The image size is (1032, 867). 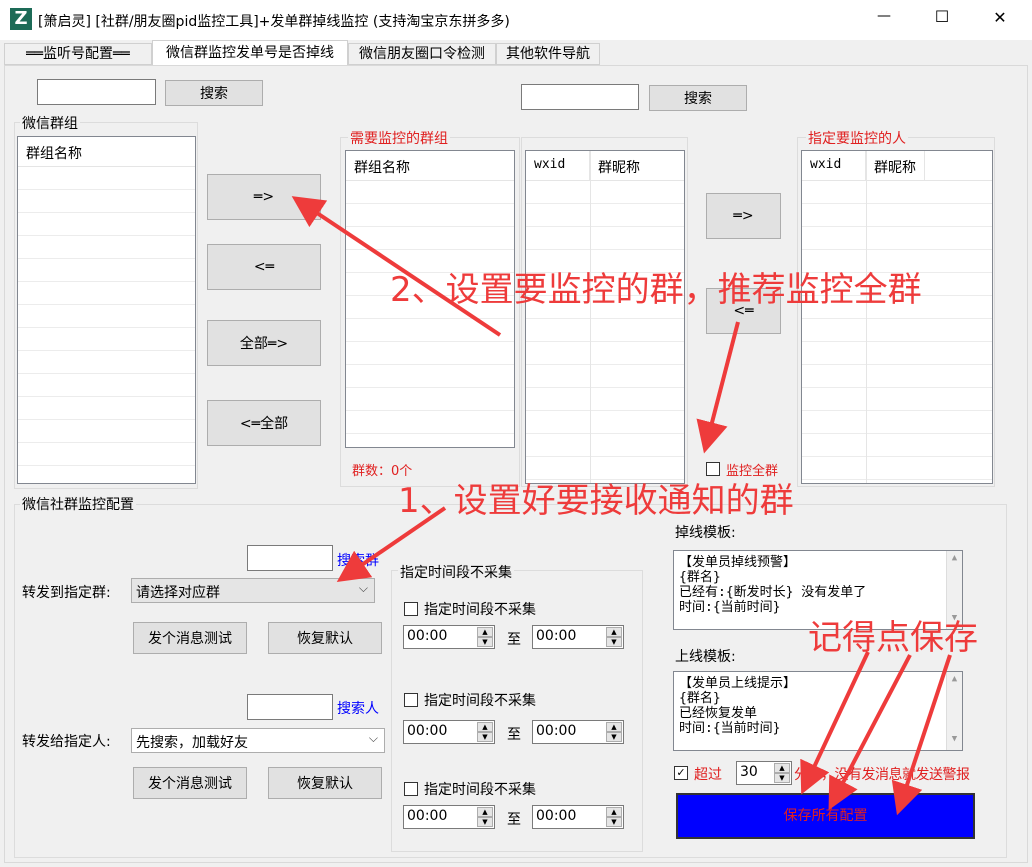 What do you see at coordinates (596, 501) in the screenshot?
I see `annotation-step1: 1、设置好要接收通知的群` at bounding box center [596, 501].